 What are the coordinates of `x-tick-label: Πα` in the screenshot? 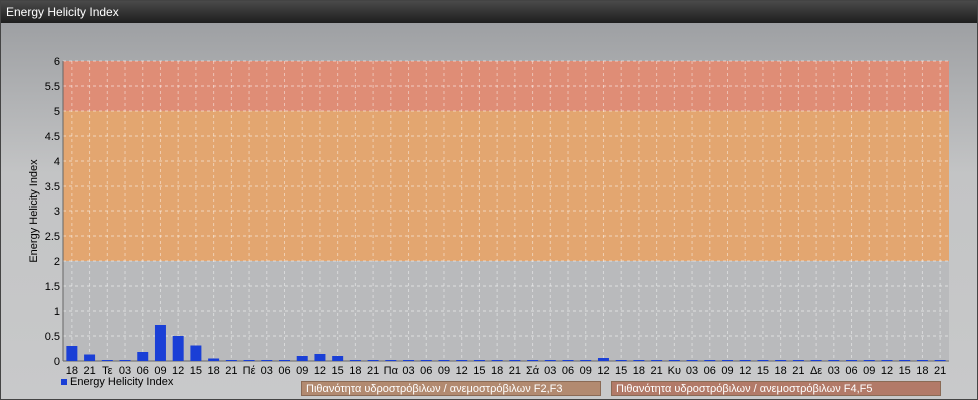 It's located at (391, 371).